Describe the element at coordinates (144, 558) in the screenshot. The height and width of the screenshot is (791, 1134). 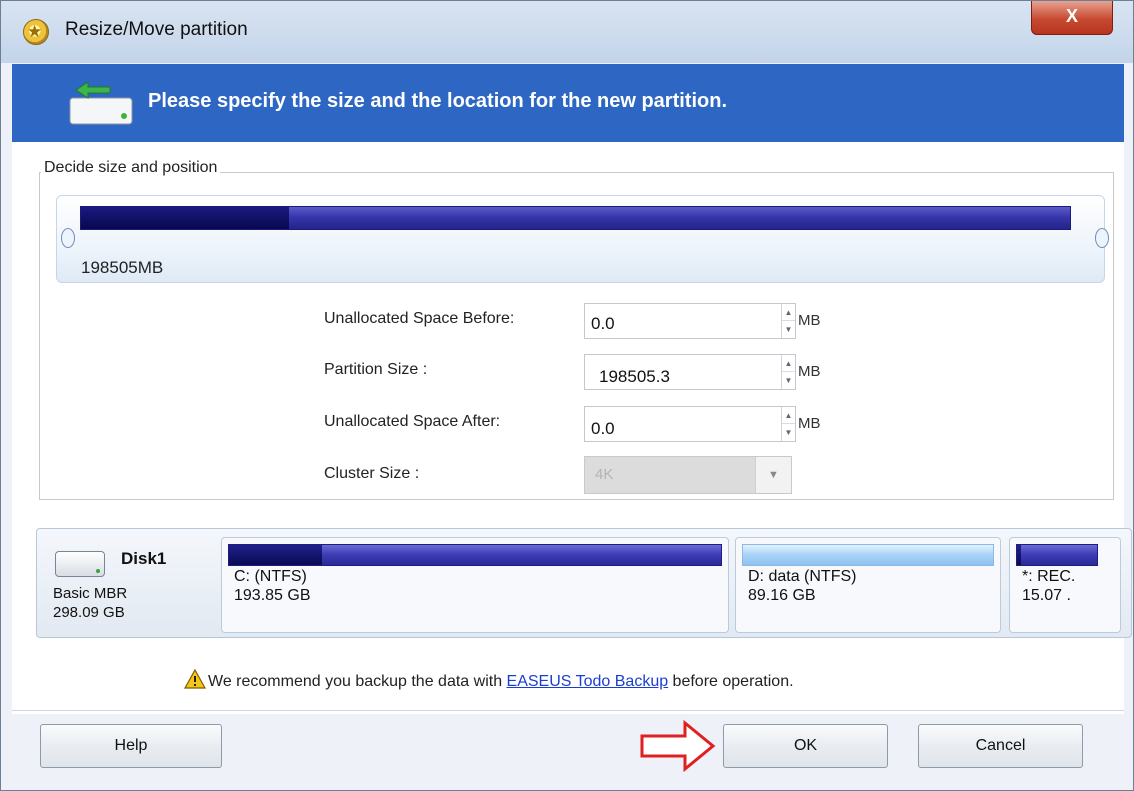
I see `disk-name: Disk1` at that location.